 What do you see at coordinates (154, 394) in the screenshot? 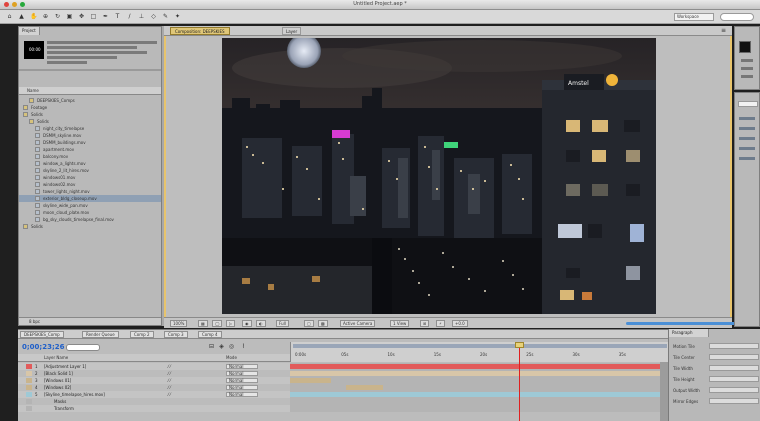
I see `timeline-layer-row: 5 [Skyline_timelapse_hires.mov] ⁄ ⁄ Normal` at bounding box center [154, 394].